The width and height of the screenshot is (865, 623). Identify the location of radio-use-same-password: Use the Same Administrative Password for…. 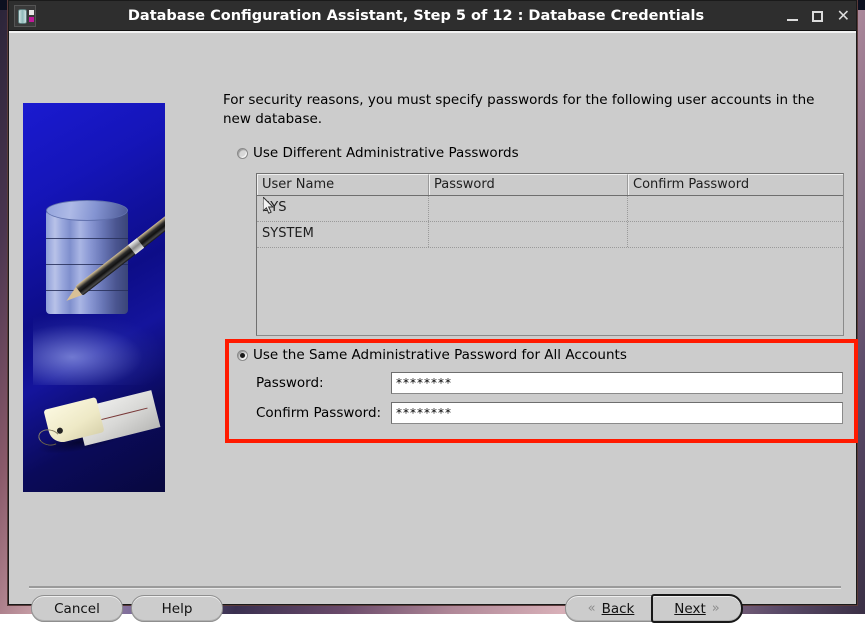
(432, 355).